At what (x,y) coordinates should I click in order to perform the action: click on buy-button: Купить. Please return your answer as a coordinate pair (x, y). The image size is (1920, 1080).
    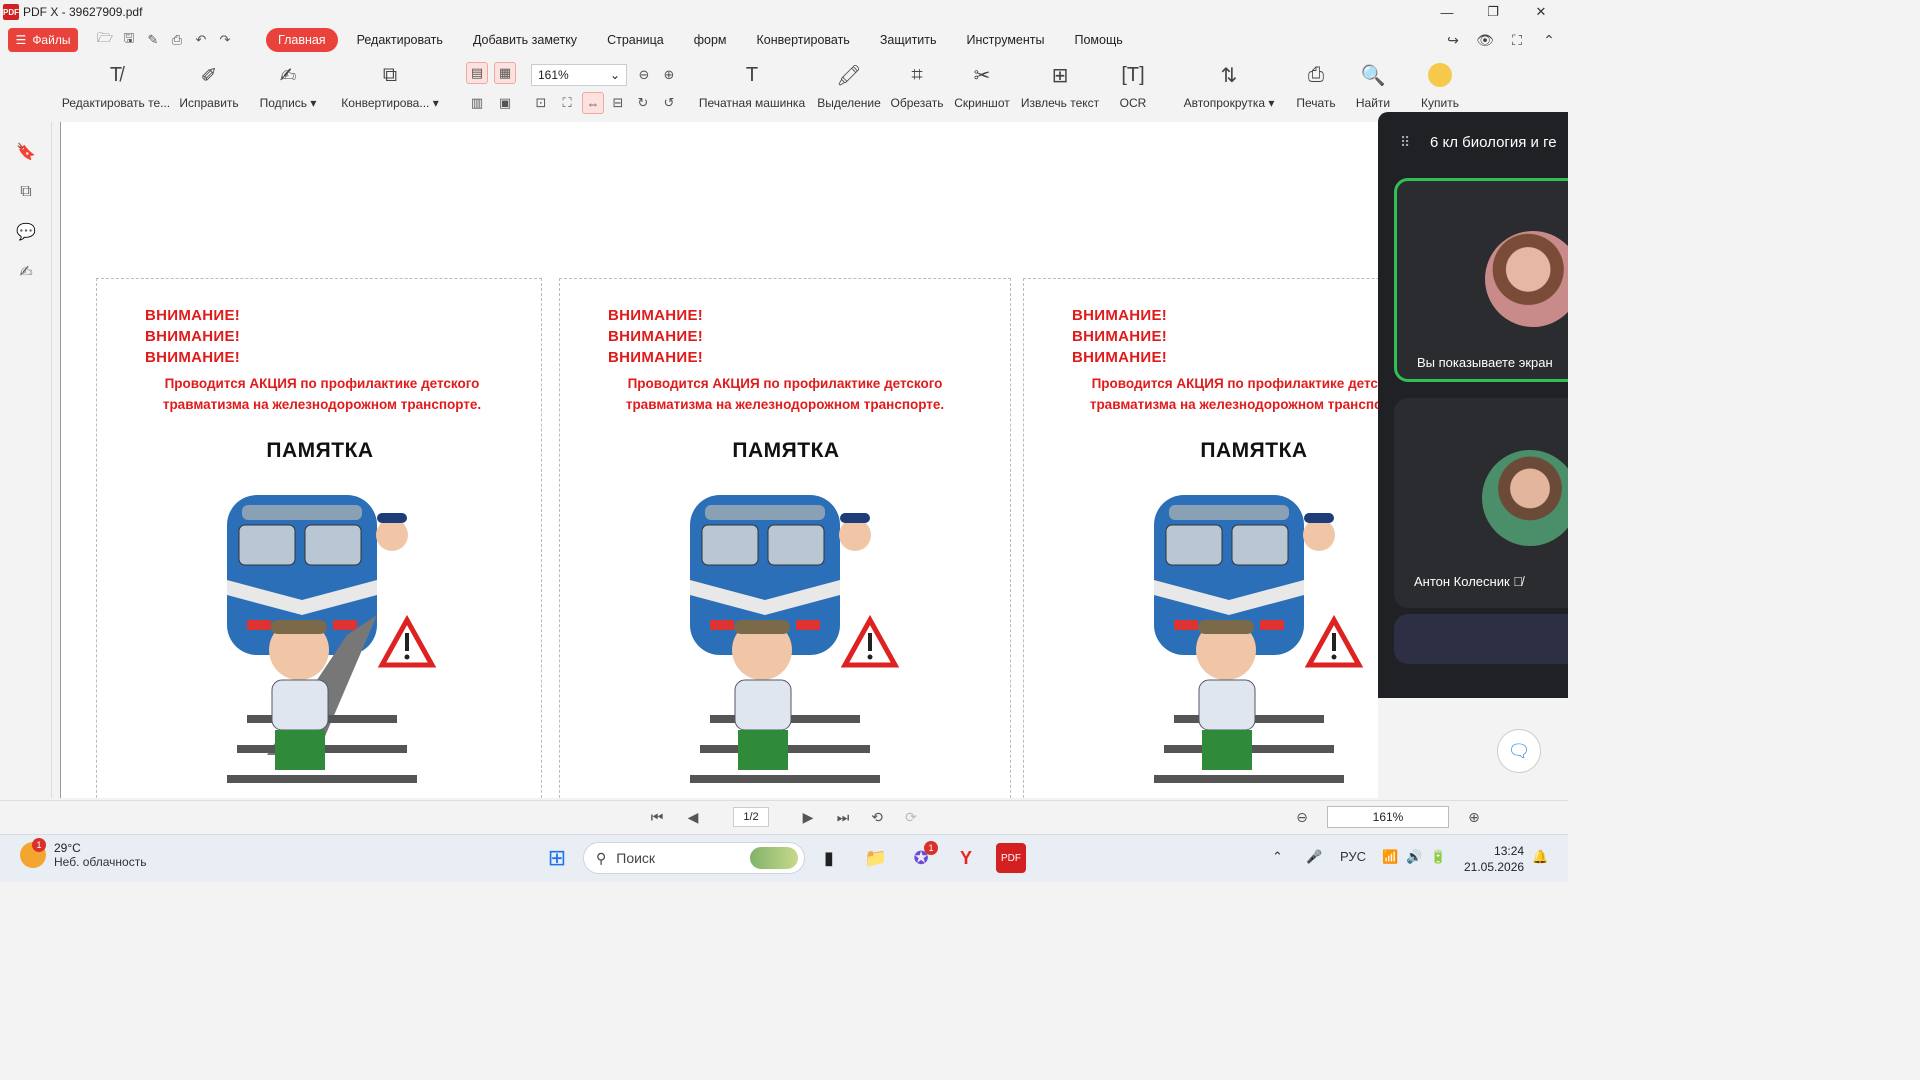
    Looking at the image, I should click on (1440, 88).